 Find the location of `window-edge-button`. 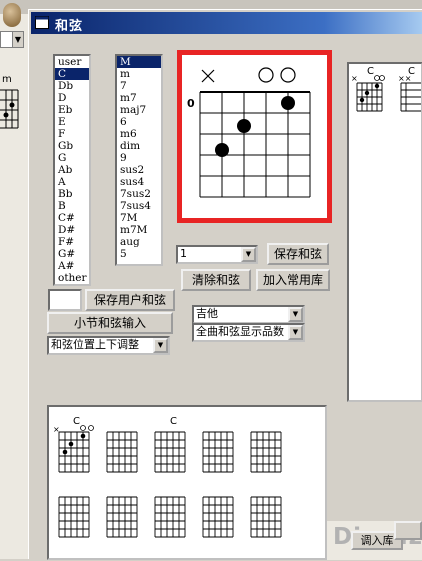

window-edge-button is located at coordinates (408, 530).